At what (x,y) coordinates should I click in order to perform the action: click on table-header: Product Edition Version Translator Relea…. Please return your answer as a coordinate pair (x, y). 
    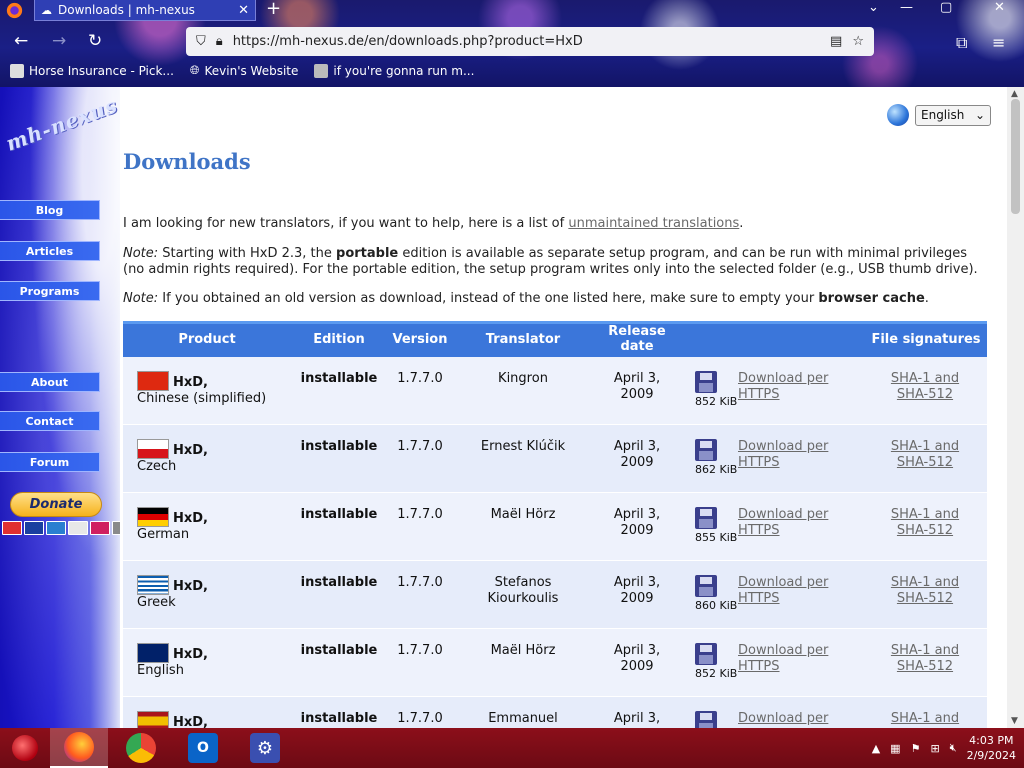
    Looking at the image, I should click on (555, 339).